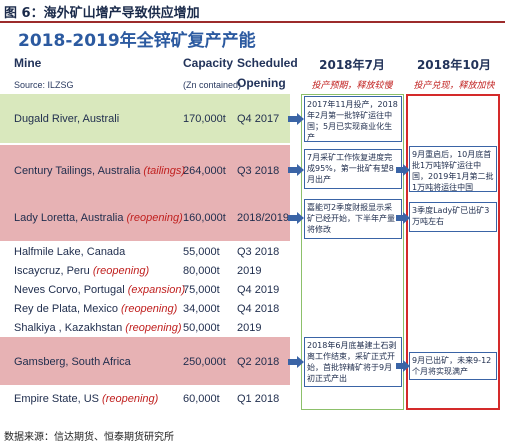 The height and width of the screenshot is (445, 505). What do you see at coordinates (156, 290) in the screenshot?
I see `mine-tag: (expansion)` at bounding box center [156, 290].